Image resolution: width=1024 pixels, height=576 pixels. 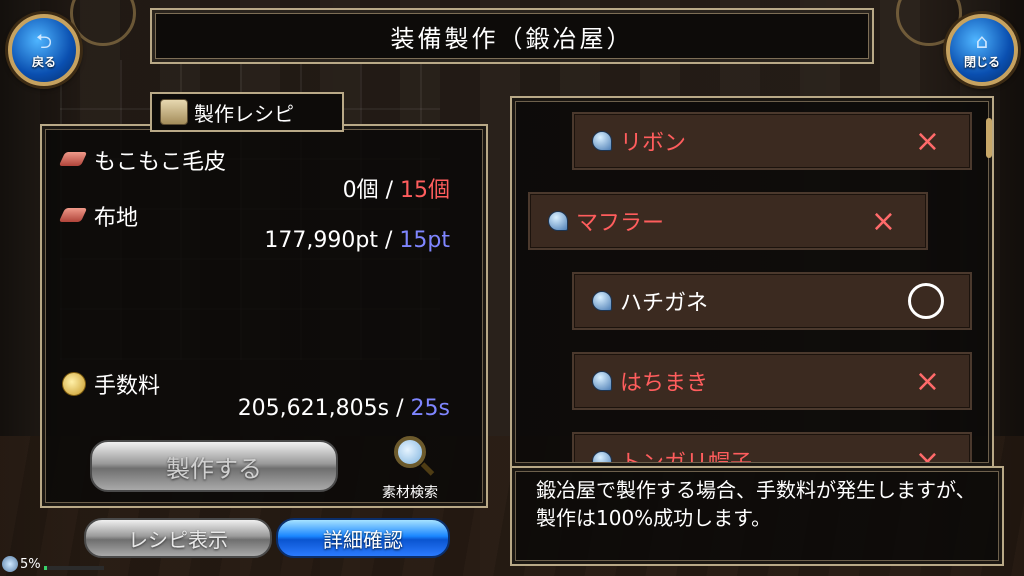 What do you see at coordinates (410, 452) in the screenshot?
I see `magnifier-icon` at bounding box center [410, 452].